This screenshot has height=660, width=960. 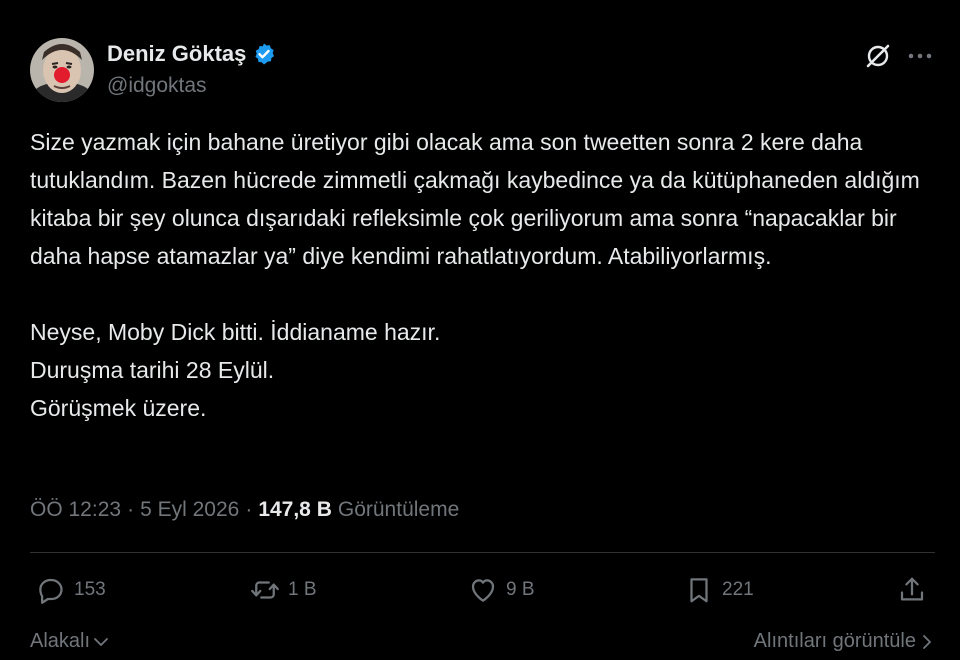 I want to click on chevron-right-icon, so click(x=927, y=641).